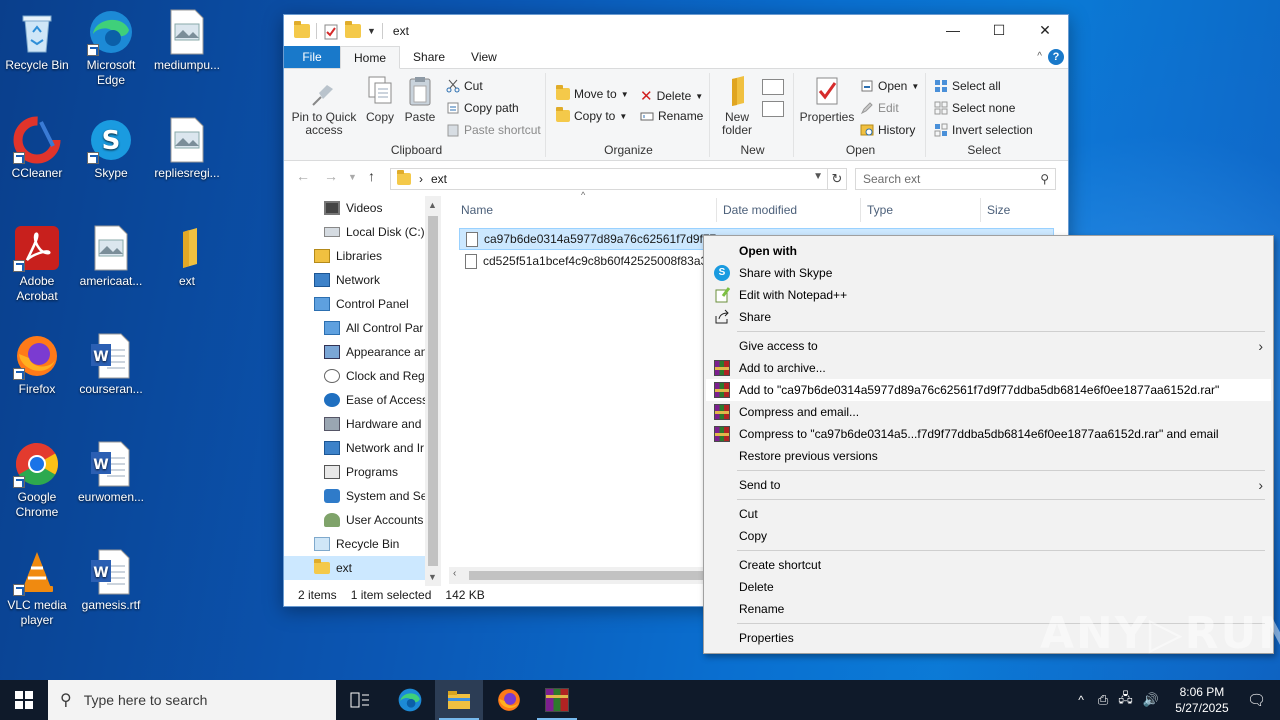 The height and width of the screenshot is (720, 1280). What do you see at coordinates (37, 264) in the screenshot?
I see `desktop-icon-adobe-acrobat: Adobe Acrobat` at bounding box center [37, 264].